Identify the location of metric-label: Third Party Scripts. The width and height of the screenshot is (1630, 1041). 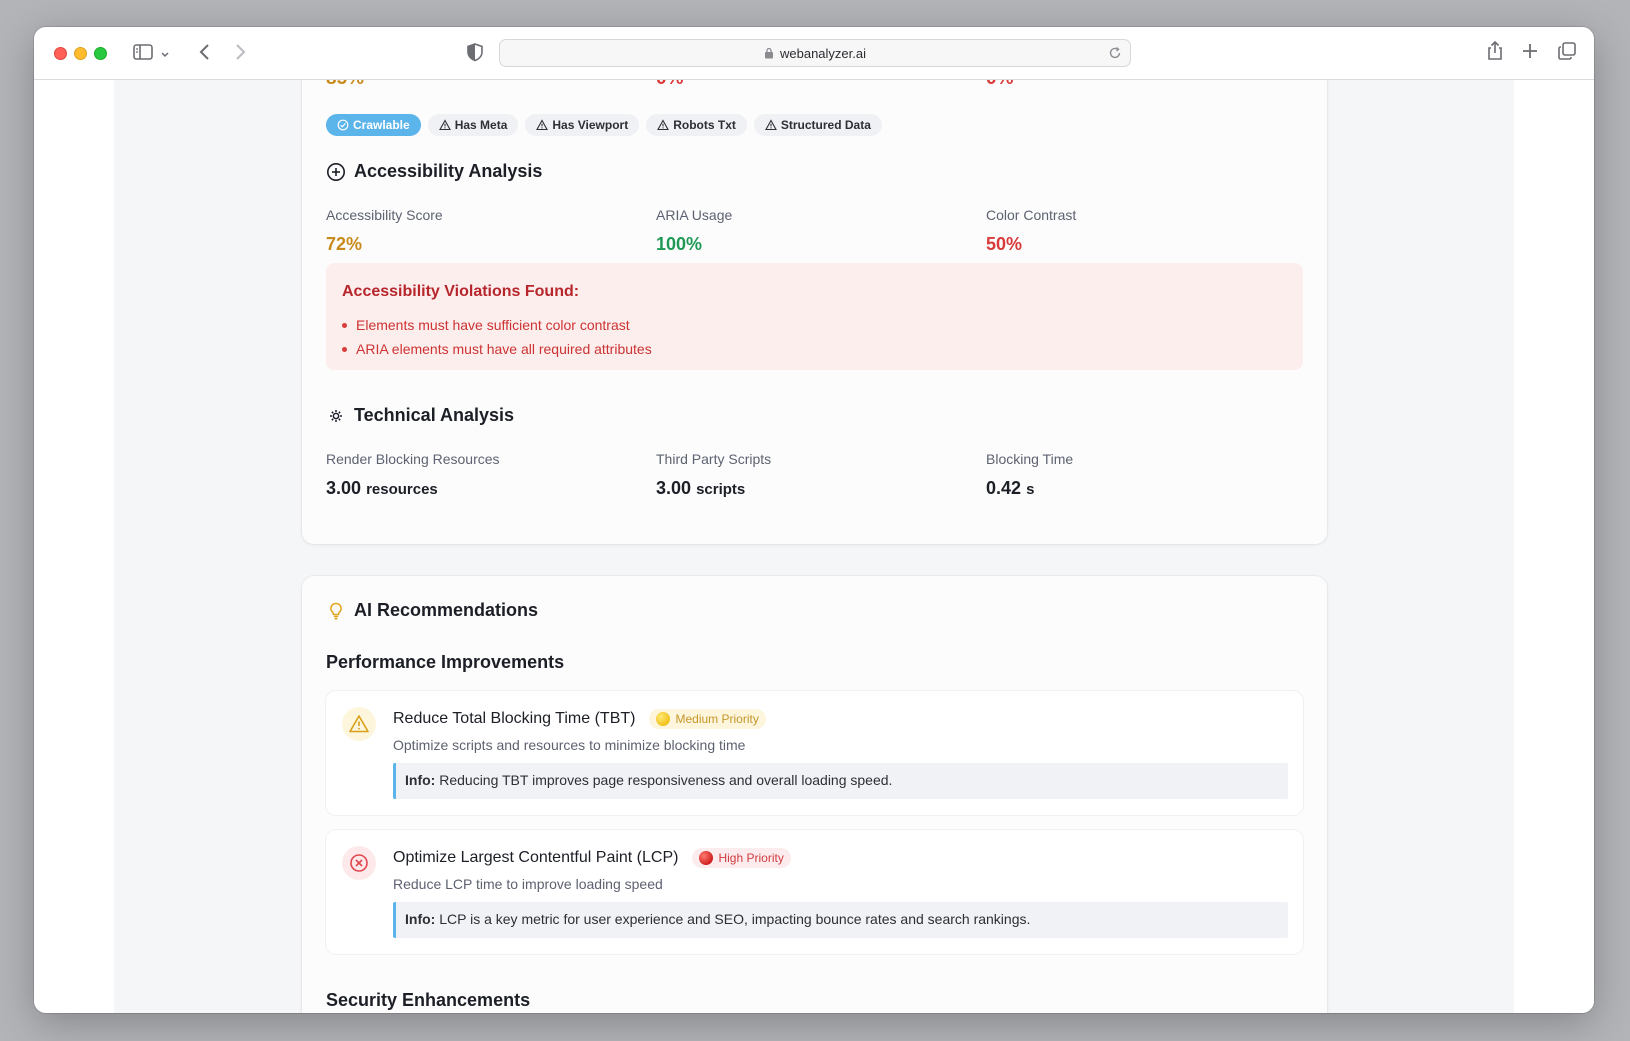
(714, 459).